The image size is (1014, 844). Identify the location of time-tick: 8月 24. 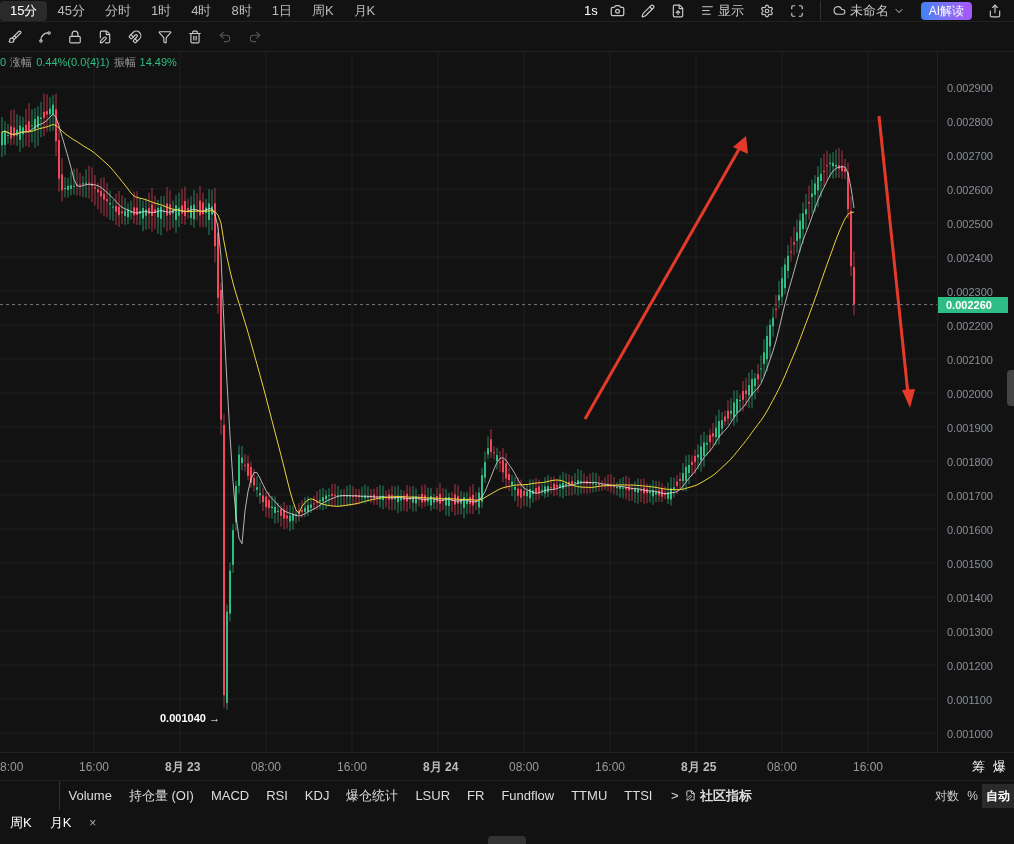
(441, 767).